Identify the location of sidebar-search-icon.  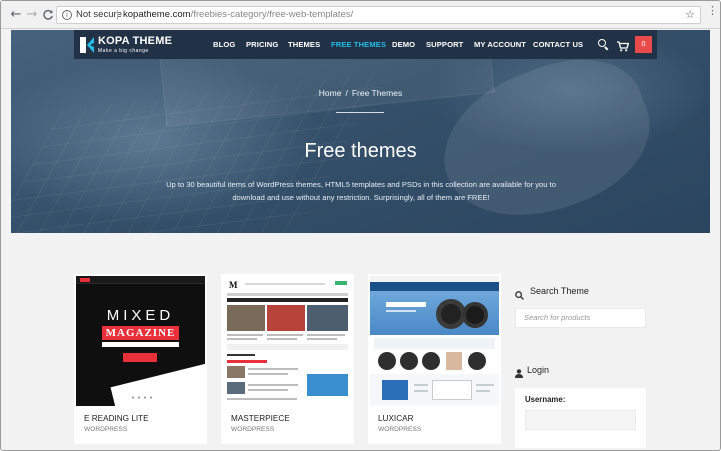
(519, 296).